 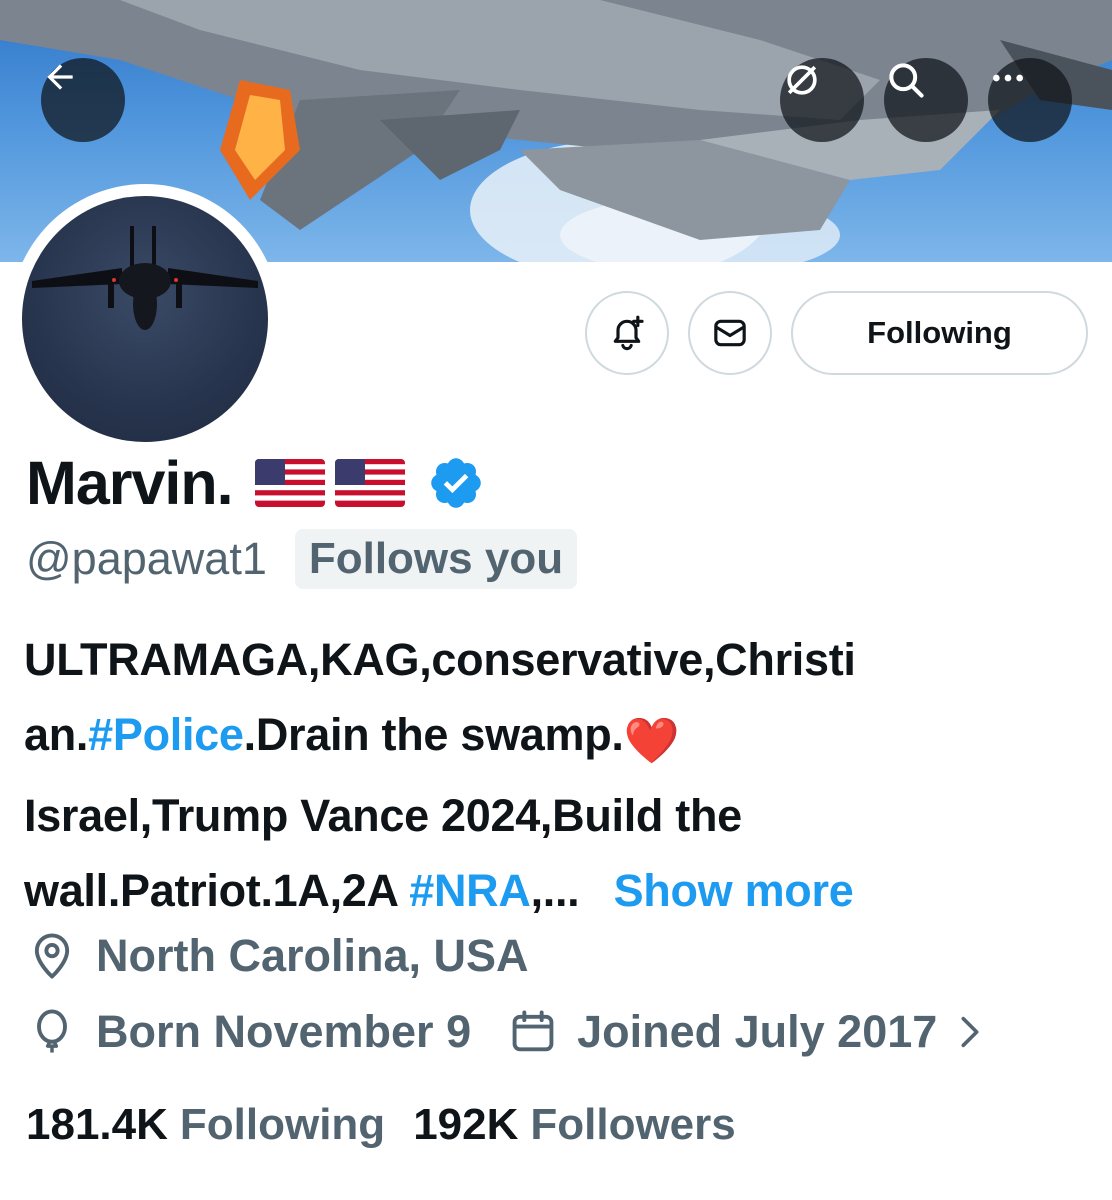 What do you see at coordinates (97, 1124) in the screenshot?
I see `following-count: 181.4K` at bounding box center [97, 1124].